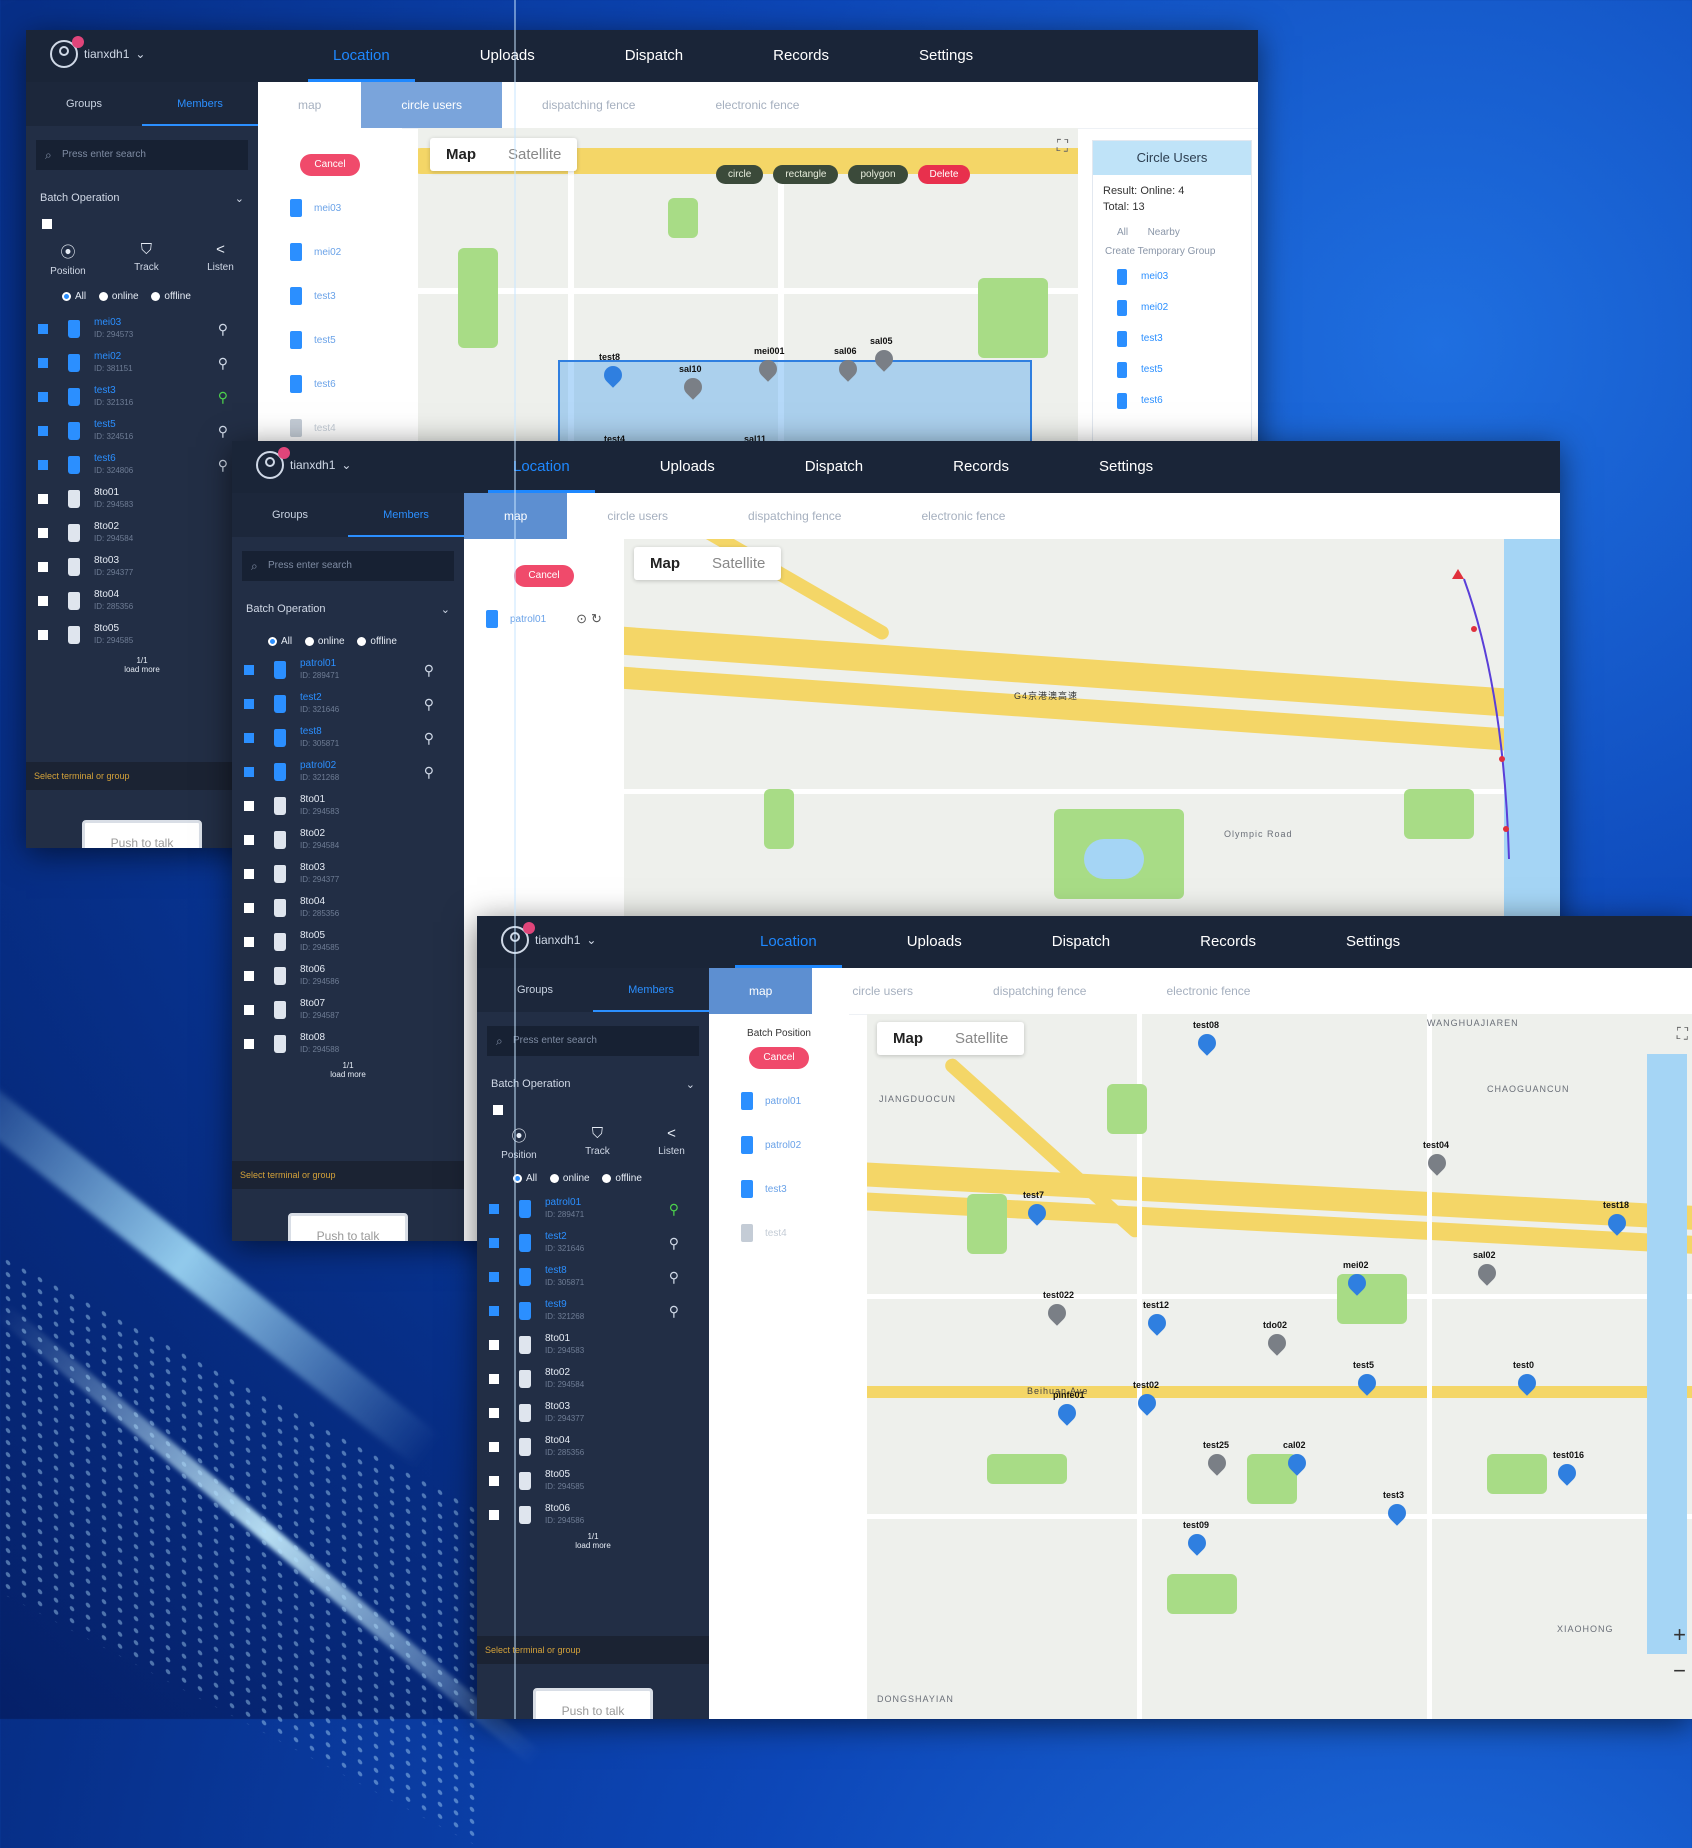  Describe the element at coordinates (1366, 1381) in the screenshot. I see `map-marker: test5` at that location.